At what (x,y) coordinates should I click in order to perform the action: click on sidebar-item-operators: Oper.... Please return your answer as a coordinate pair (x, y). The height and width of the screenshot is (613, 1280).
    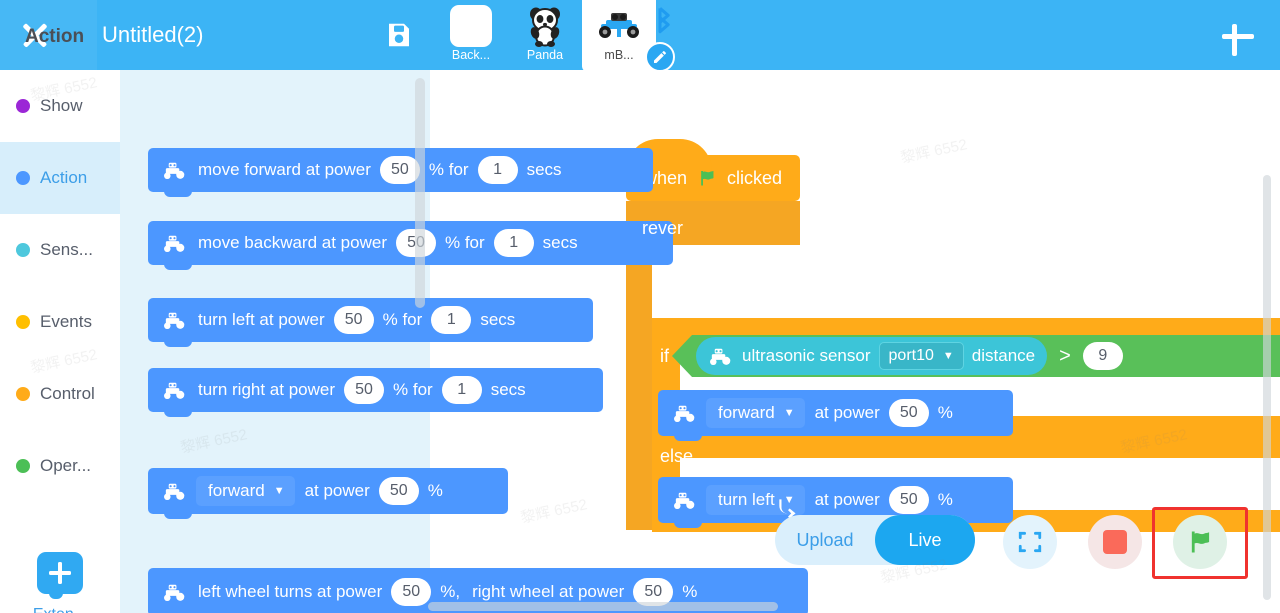
    Looking at the image, I should click on (60, 466).